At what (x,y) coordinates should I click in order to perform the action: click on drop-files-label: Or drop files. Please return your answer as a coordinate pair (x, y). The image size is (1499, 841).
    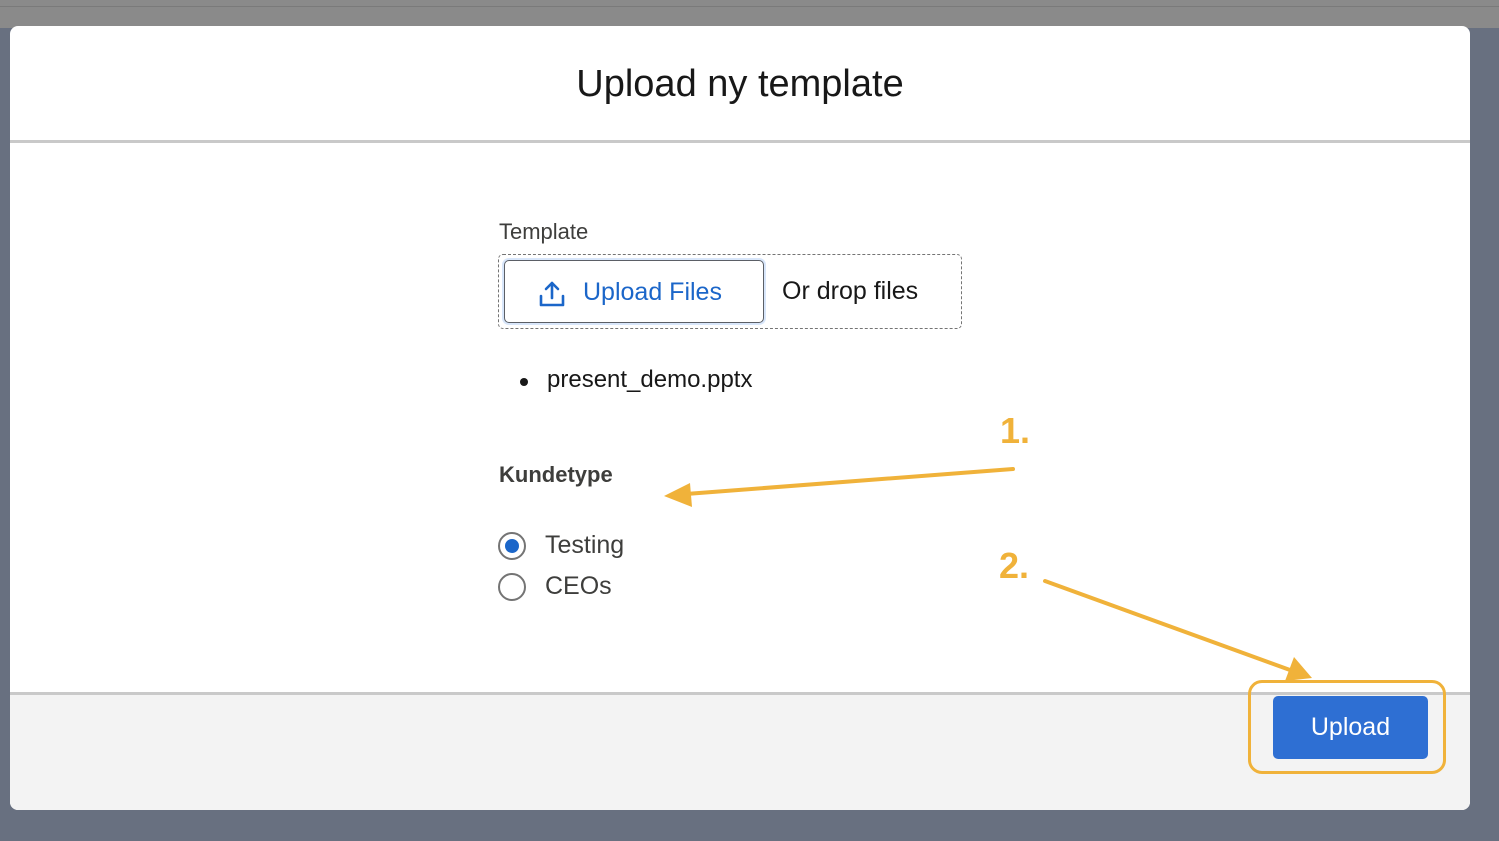
    Looking at the image, I should click on (850, 291).